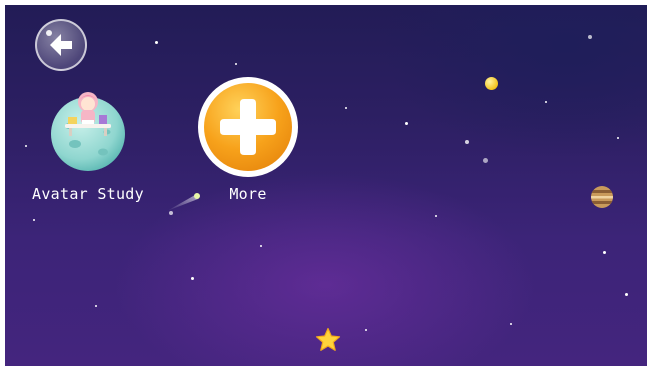 This screenshot has height=369, width=651. I want to click on app-label: Avatar Study, so click(88, 194).